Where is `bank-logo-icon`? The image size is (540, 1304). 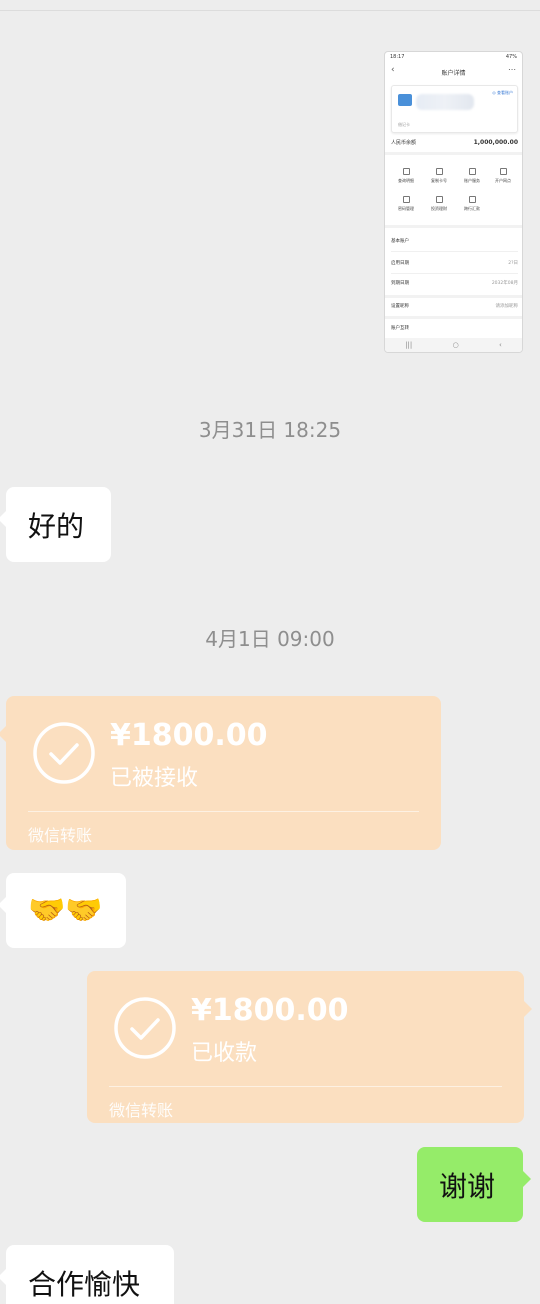 bank-logo-icon is located at coordinates (405, 100).